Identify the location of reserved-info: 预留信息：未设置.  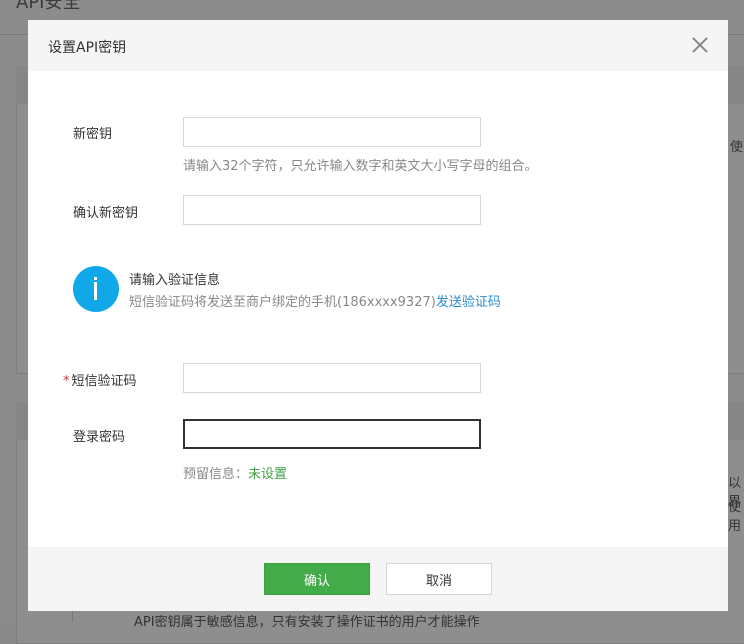
(235, 472).